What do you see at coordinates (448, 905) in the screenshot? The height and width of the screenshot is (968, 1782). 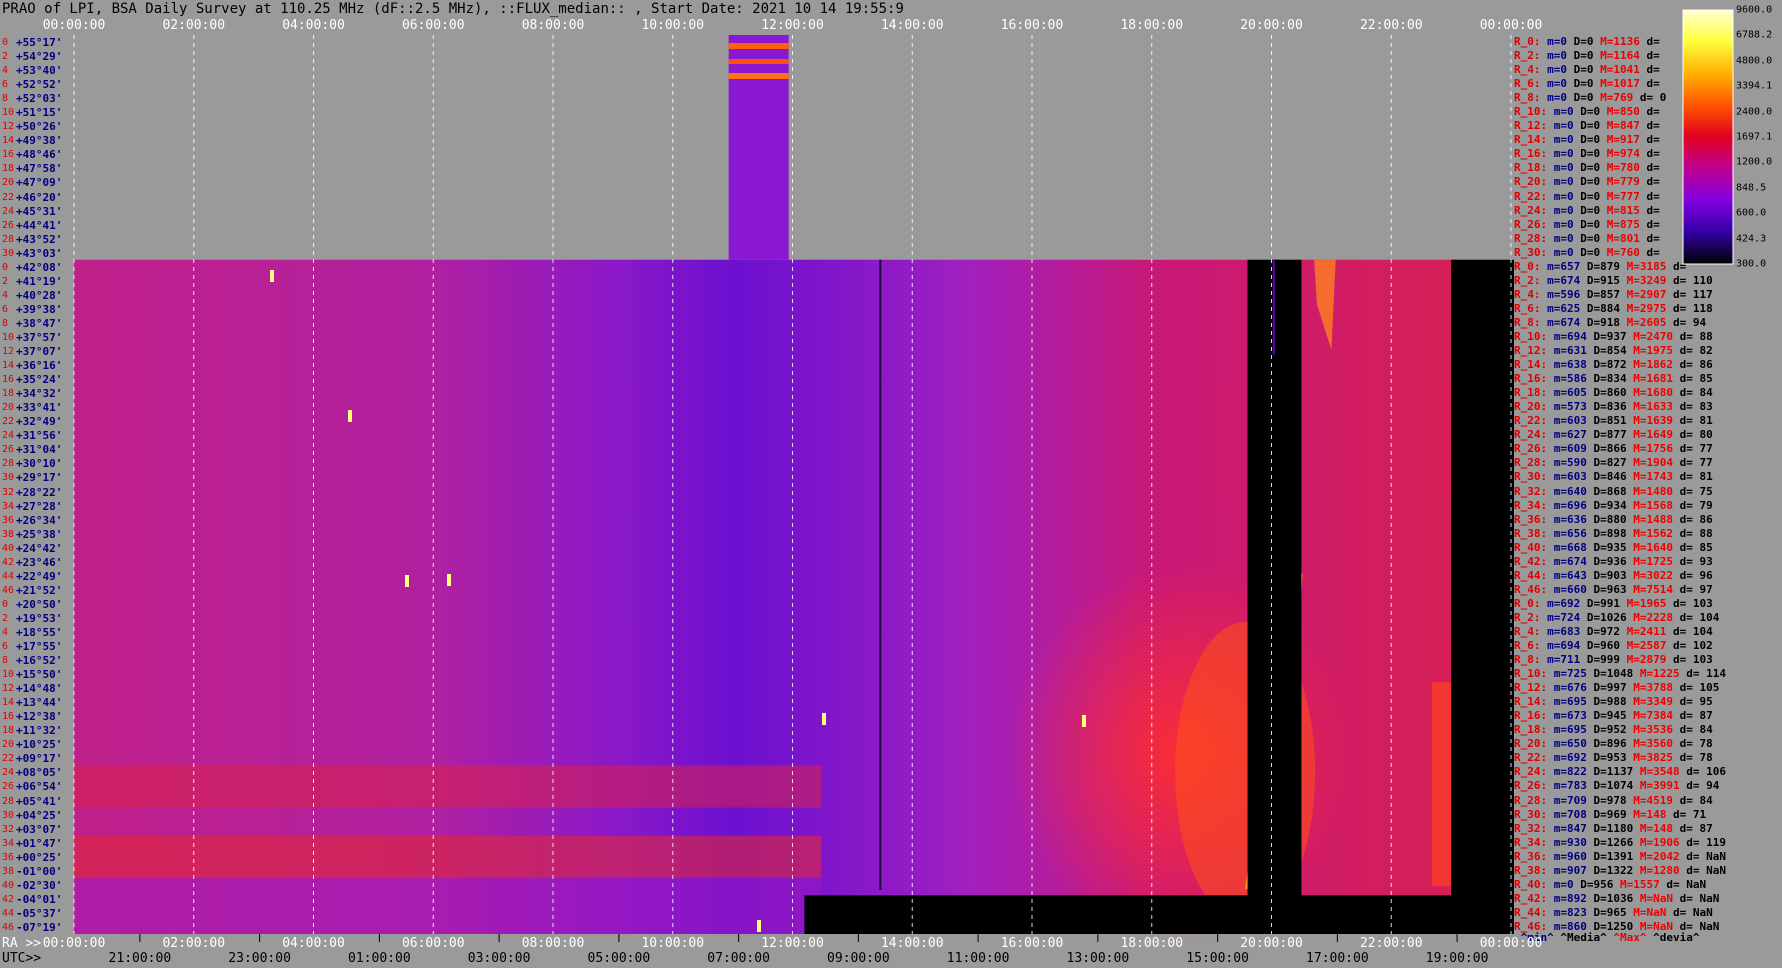 I see `dim-band` at bounding box center [448, 905].